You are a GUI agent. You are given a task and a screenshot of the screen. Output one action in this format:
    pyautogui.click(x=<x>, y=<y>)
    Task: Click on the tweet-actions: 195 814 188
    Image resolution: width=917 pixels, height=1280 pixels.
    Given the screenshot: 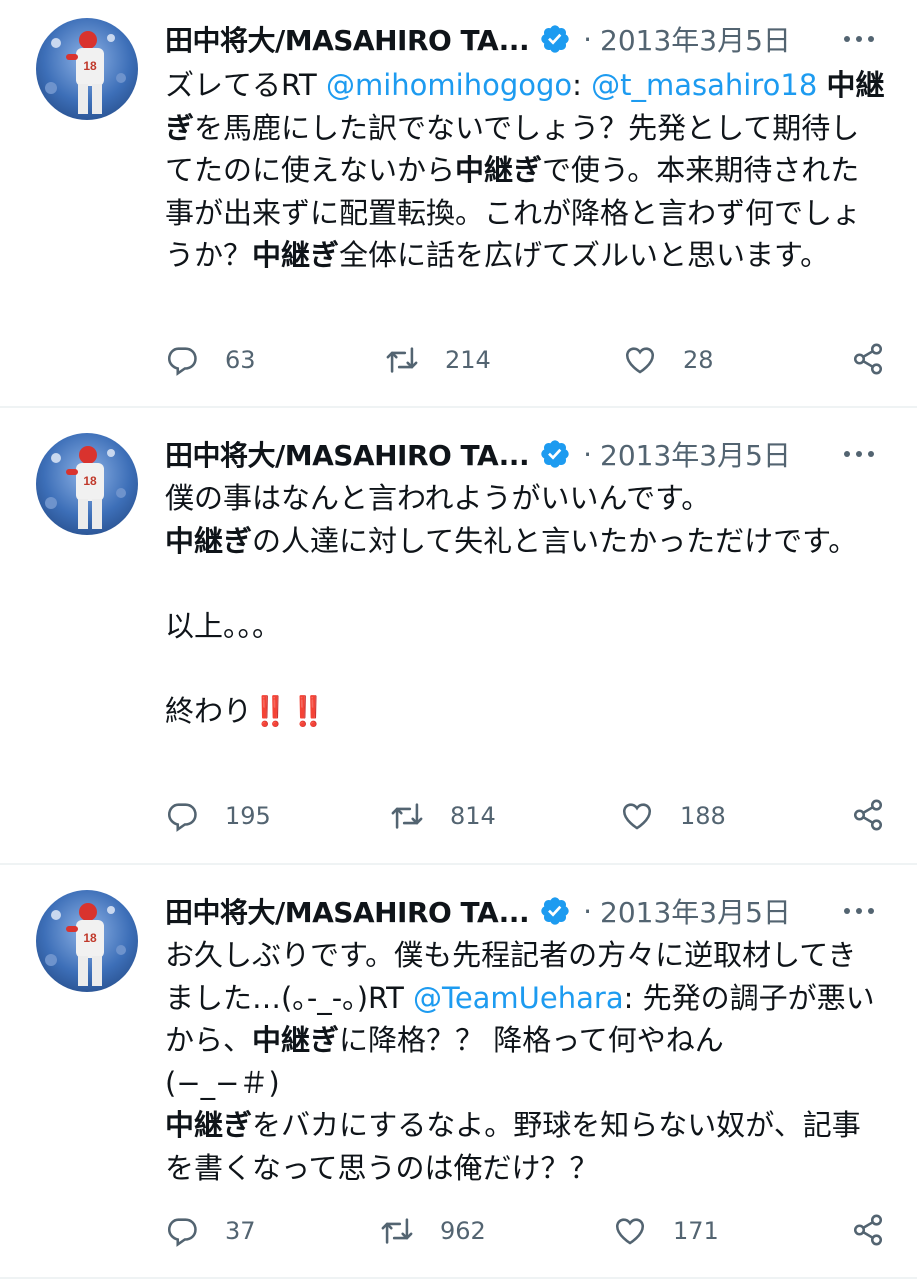 What is the action you would take?
    pyautogui.click(x=525, y=816)
    